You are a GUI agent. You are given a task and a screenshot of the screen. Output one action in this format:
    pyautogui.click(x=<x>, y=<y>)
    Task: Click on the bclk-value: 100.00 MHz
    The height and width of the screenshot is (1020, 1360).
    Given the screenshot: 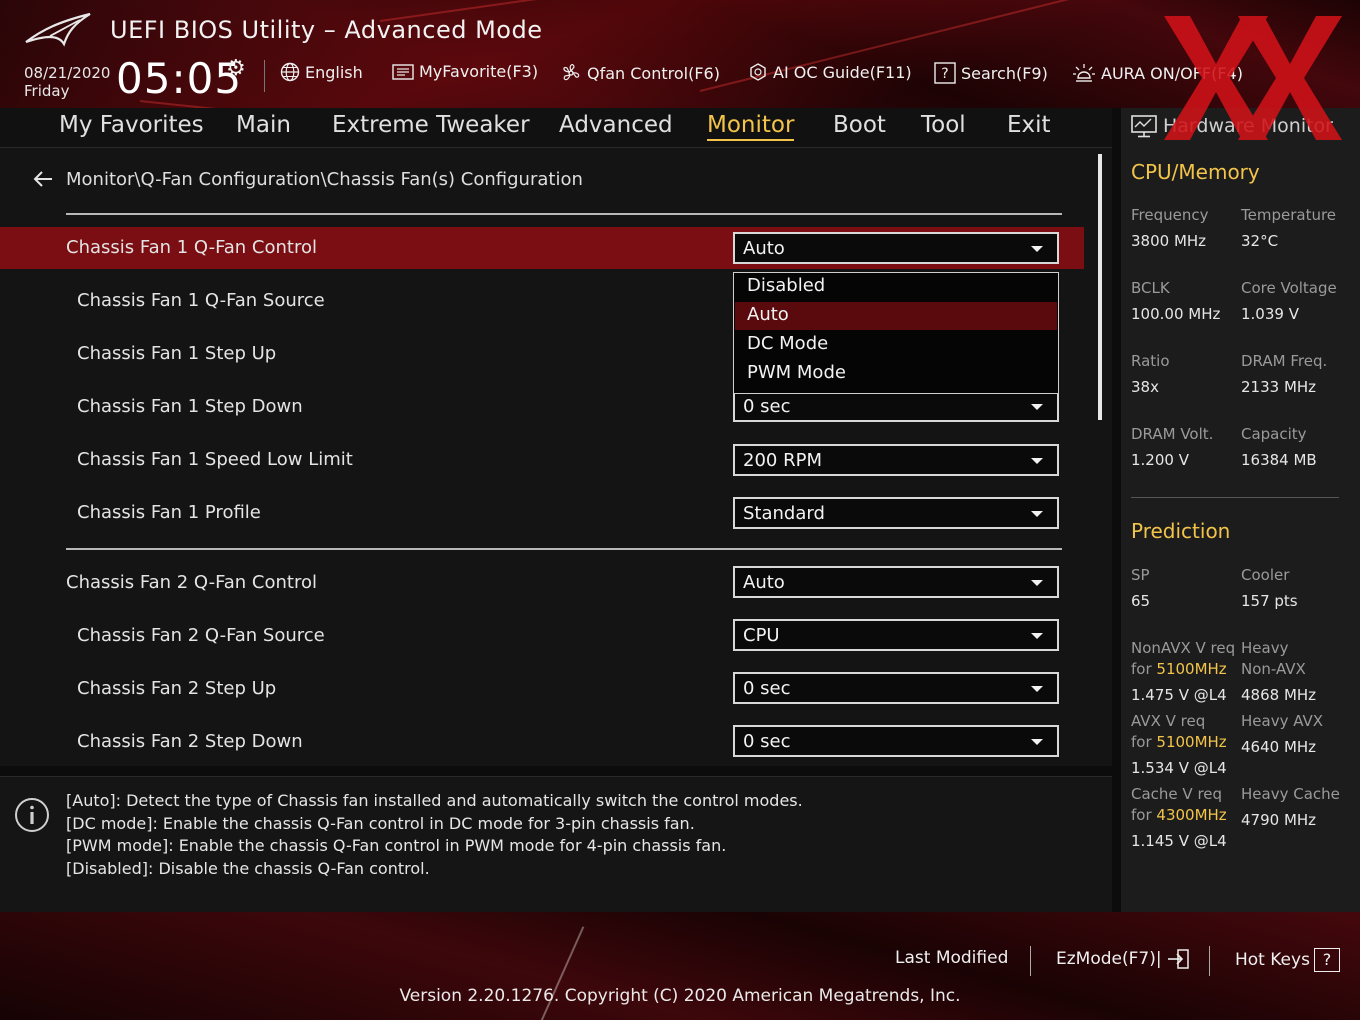 What is the action you would take?
    pyautogui.click(x=1176, y=314)
    